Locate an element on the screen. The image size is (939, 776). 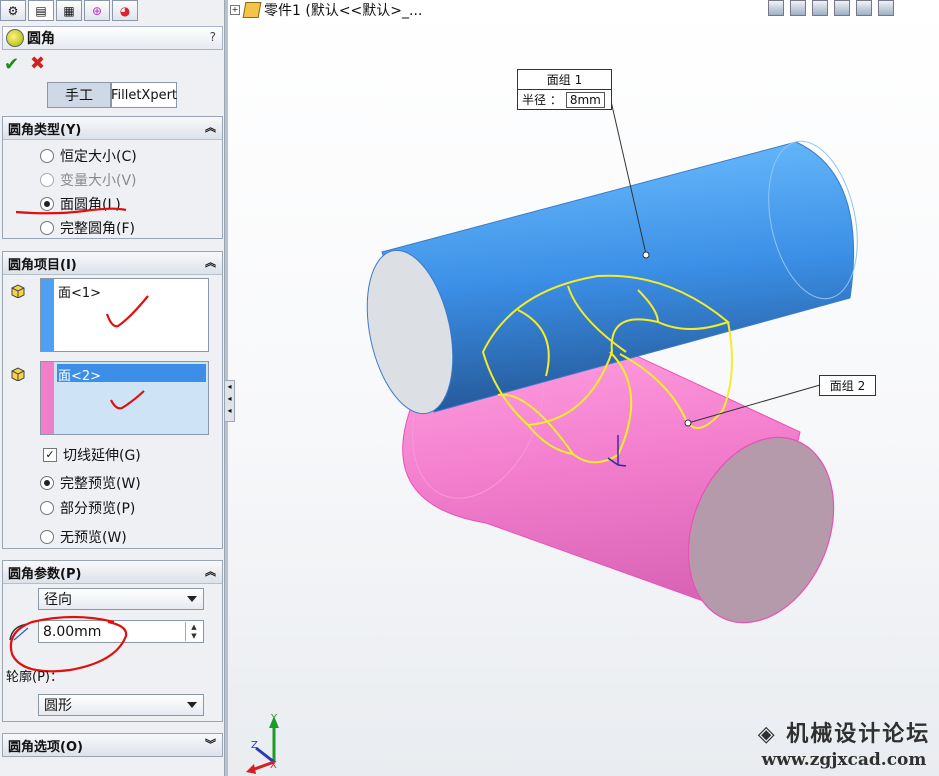
callout-2-title: 面组 2 is located at coordinates (847, 386).